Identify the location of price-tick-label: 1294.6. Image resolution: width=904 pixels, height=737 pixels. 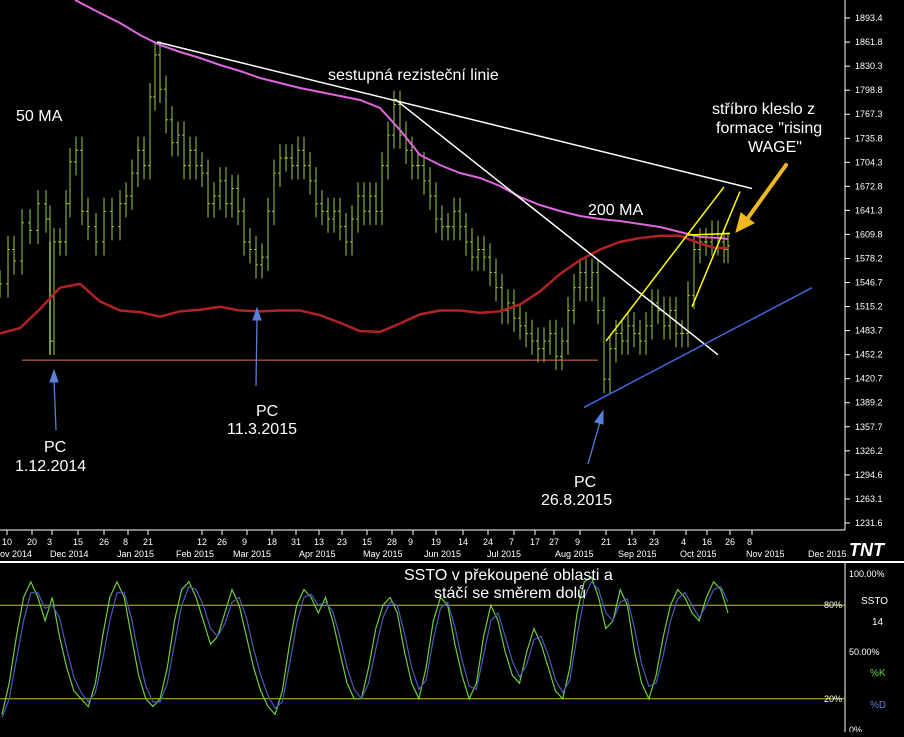
(869, 475).